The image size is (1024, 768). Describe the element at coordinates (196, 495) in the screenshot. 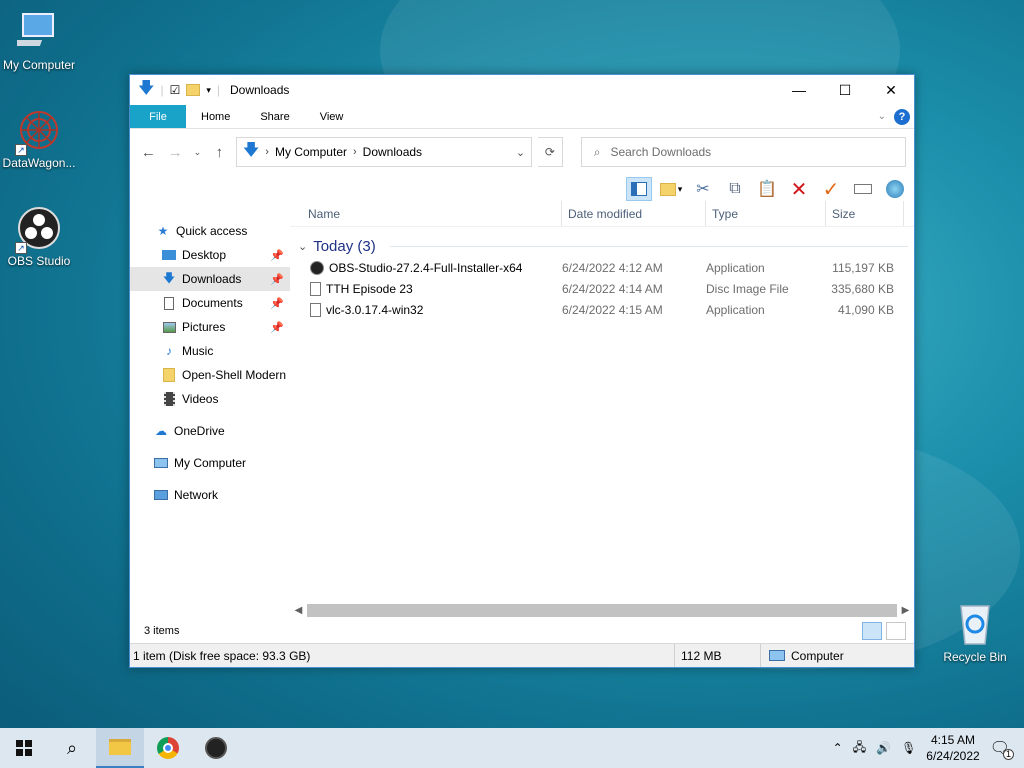

I see `sidebar-item-label: Network` at that location.